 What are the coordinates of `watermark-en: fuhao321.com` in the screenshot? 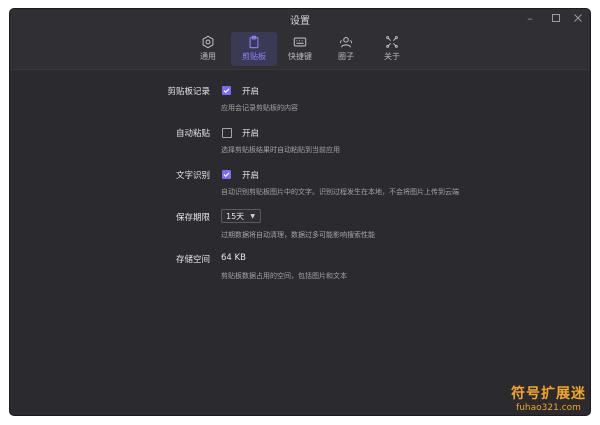 It's located at (548, 408).